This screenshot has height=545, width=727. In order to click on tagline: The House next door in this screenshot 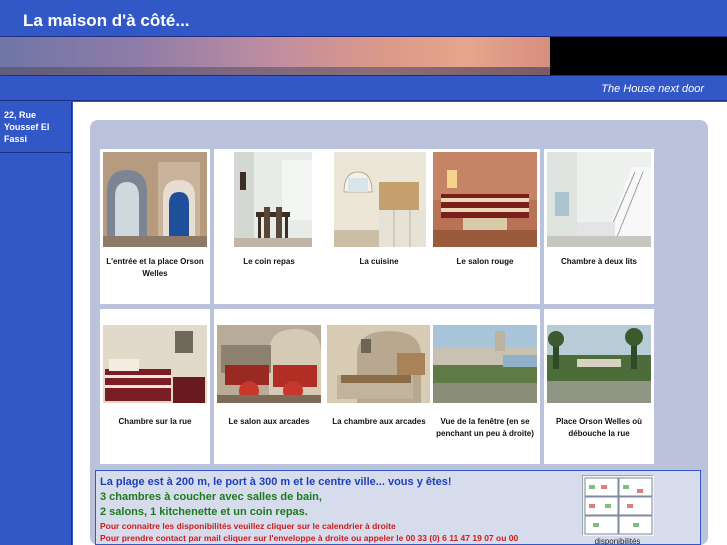, I will do `click(652, 89)`.